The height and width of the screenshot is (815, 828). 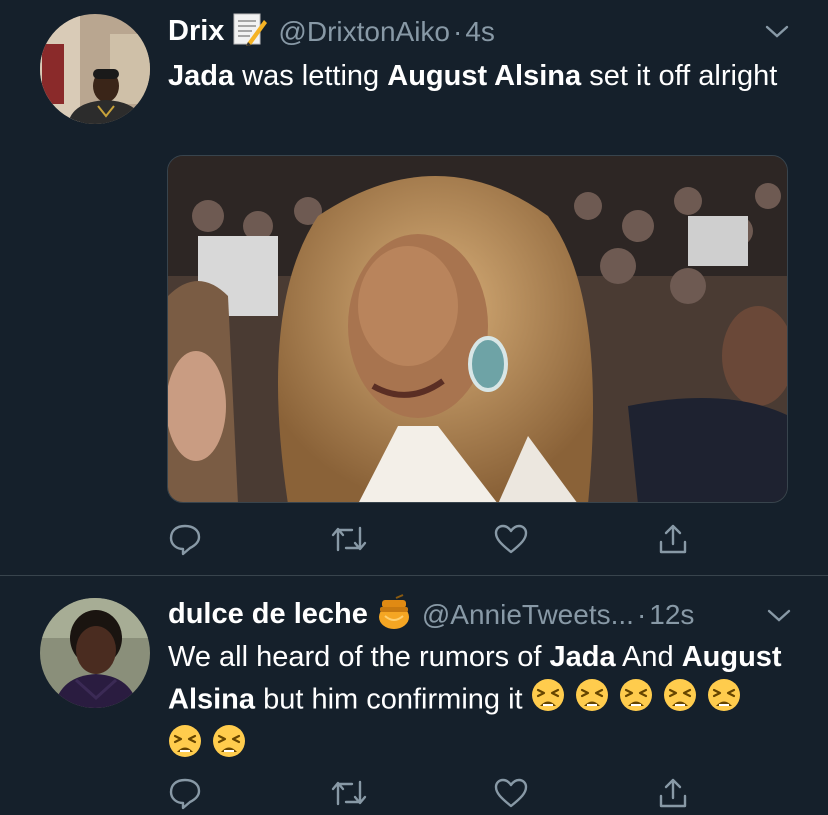 I want to click on memo-emoji-icon, so click(x=250, y=31).